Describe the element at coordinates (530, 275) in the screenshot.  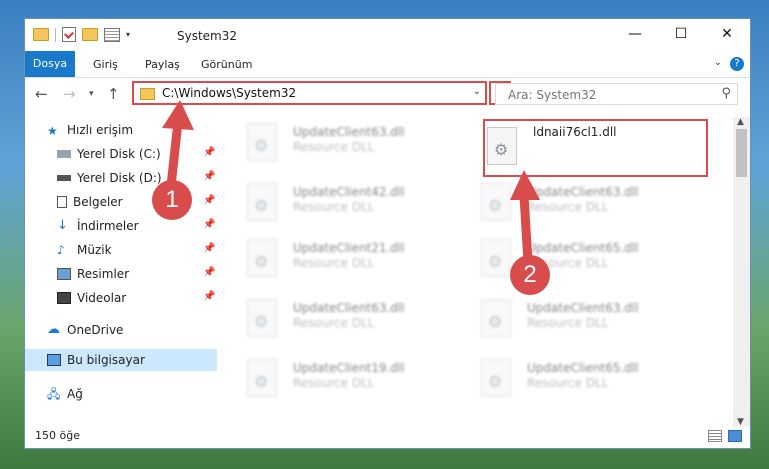
I see `step-badge-2: 2` at that location.